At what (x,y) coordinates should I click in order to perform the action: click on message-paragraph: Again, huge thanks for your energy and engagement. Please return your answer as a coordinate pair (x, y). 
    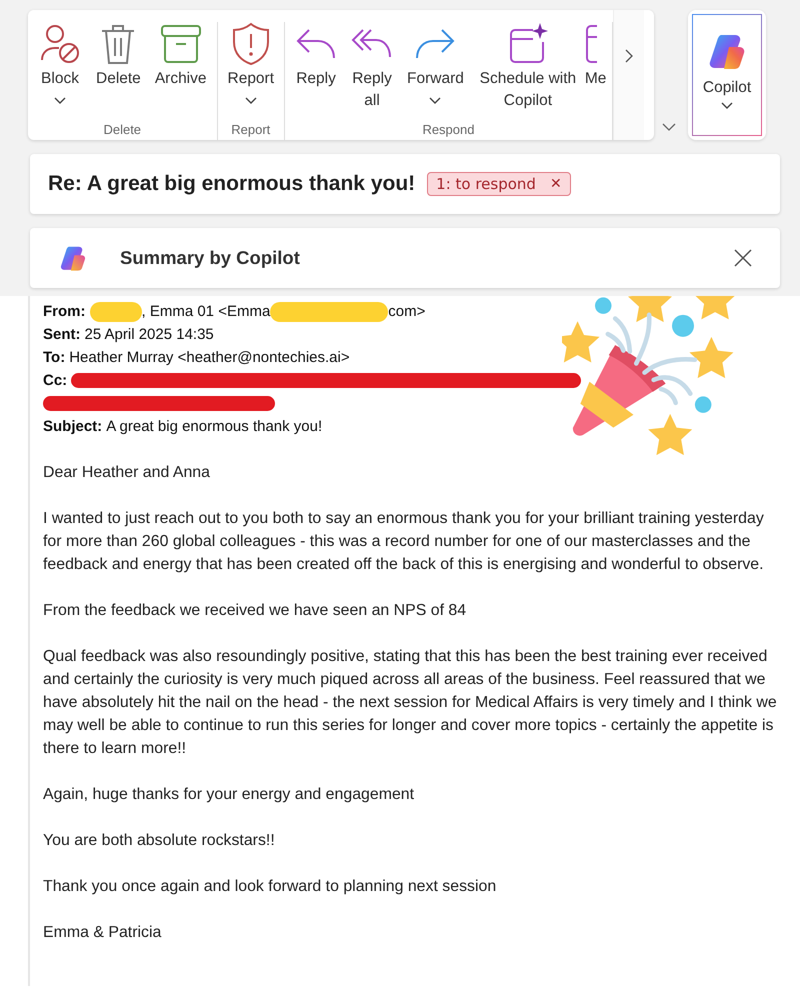
    Looking at the image, I should click on (229, 795).